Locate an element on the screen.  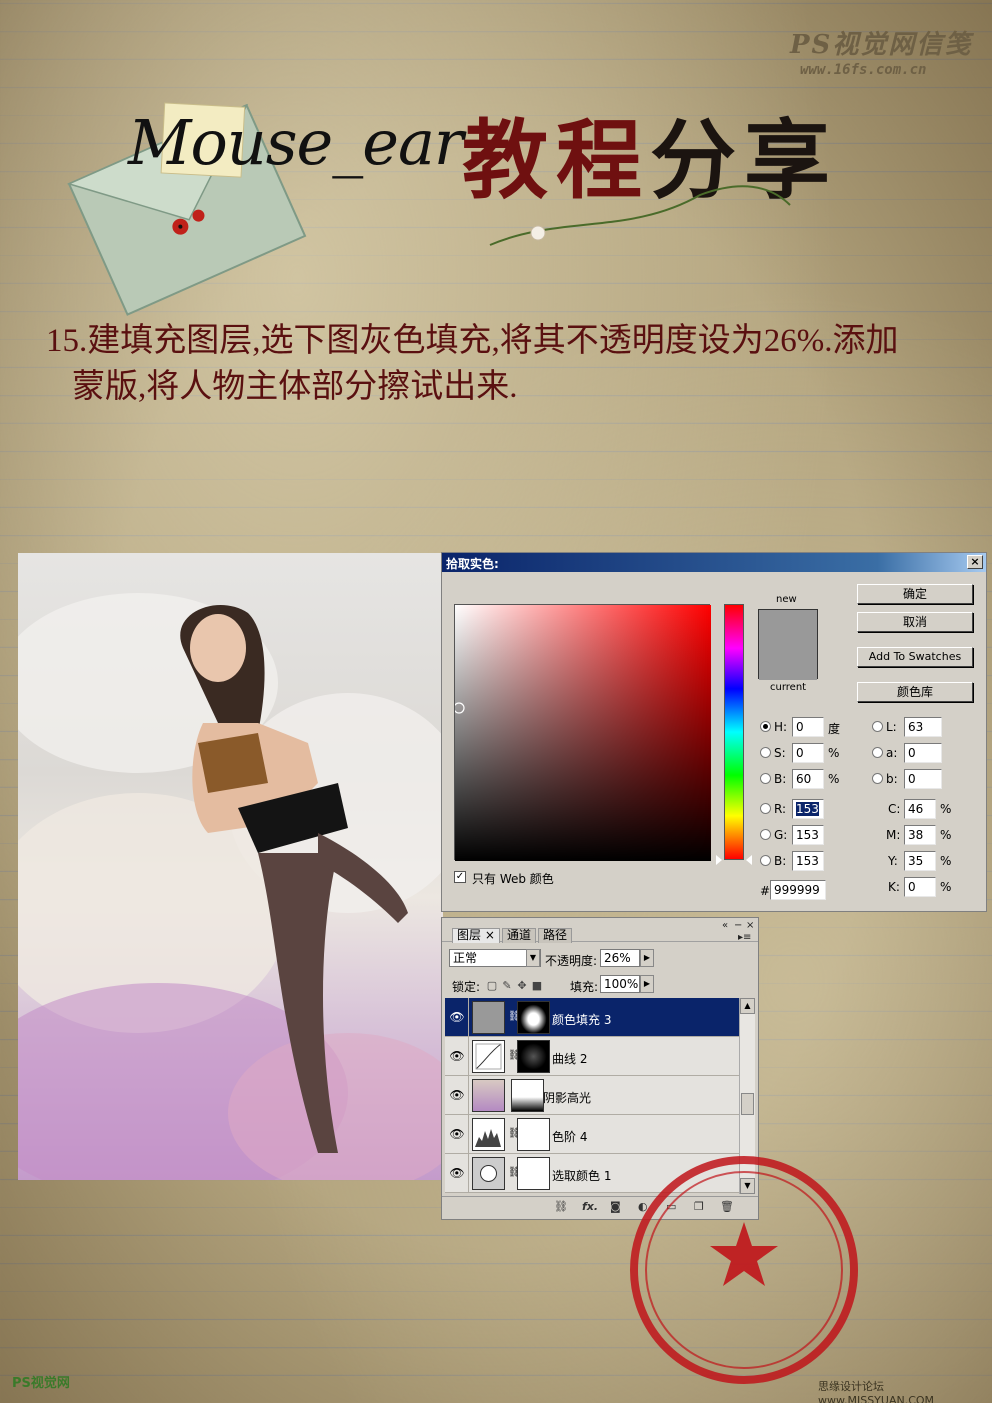
h-unit: 度 is located at coordinates (834, 729).